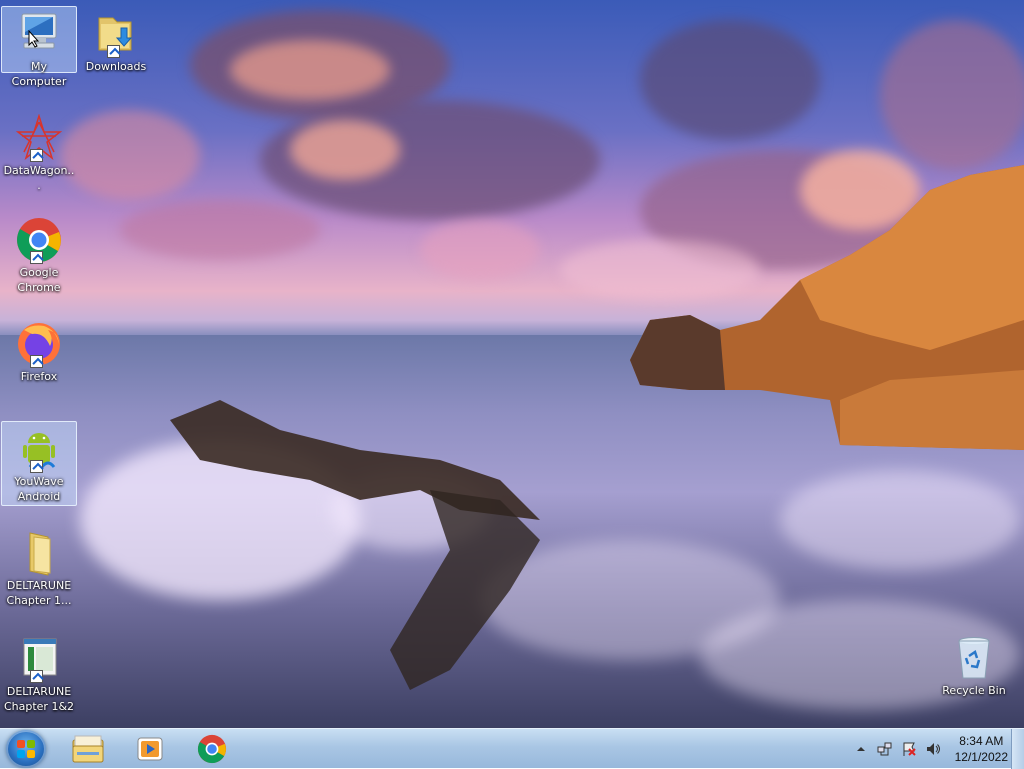 Image resolution: width=1024 pixels, height=769 pixels. I want to click on wallpaper-cliff, so click(827, 307).